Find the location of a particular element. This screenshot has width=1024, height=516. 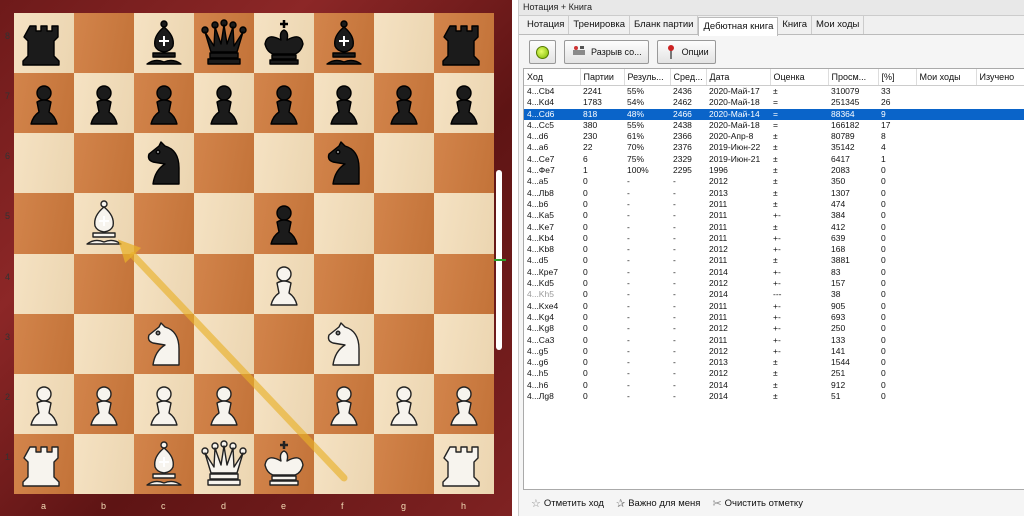

black-bishop-c8 is located at coordinates (164, 43).